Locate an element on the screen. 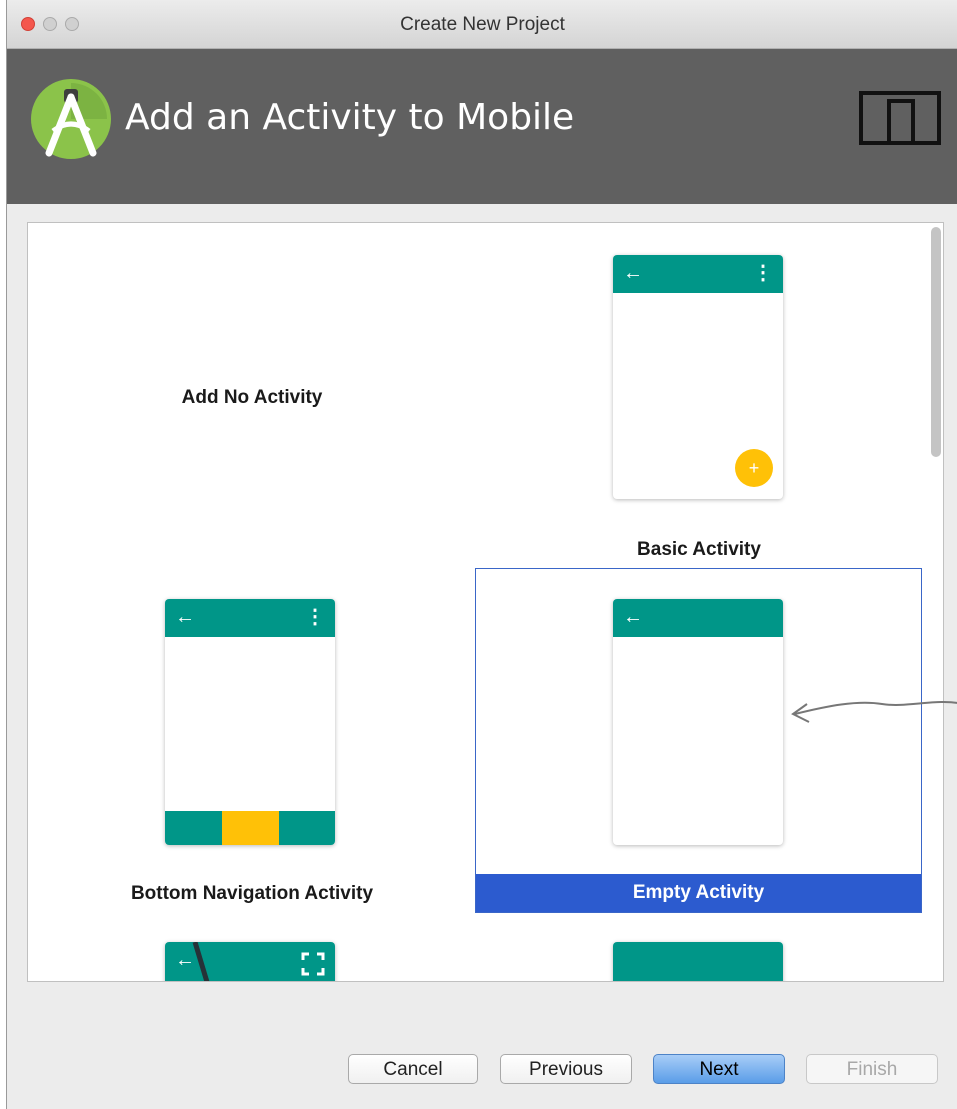  wizard-header: Add an Activity to Mobile is located at coordinates (482, 126).